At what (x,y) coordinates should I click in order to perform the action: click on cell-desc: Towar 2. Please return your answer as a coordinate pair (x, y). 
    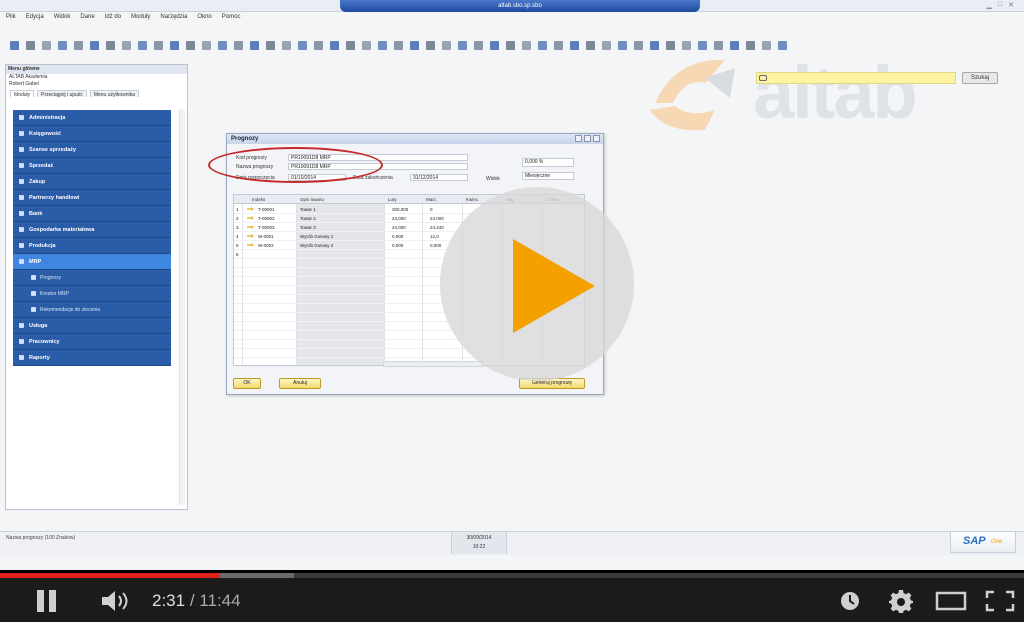
    Looking at the image, I should click on (308, 218).